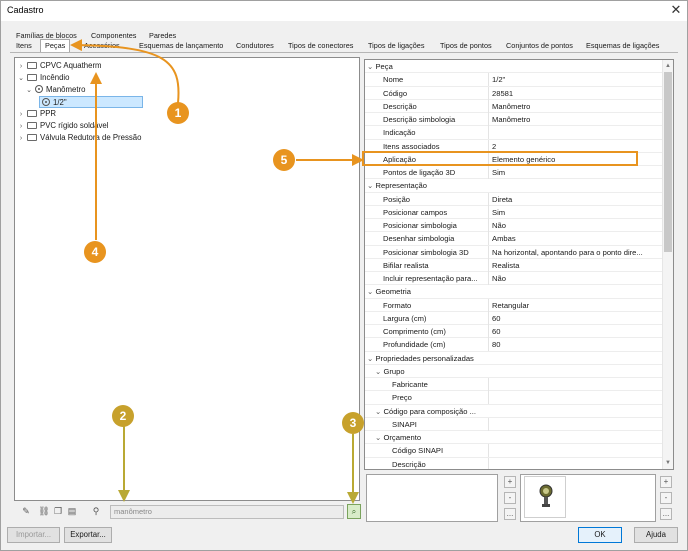  Describe the element at coordinates (178, 113) in the screenshot. I see `marker-1: 1` at that location.